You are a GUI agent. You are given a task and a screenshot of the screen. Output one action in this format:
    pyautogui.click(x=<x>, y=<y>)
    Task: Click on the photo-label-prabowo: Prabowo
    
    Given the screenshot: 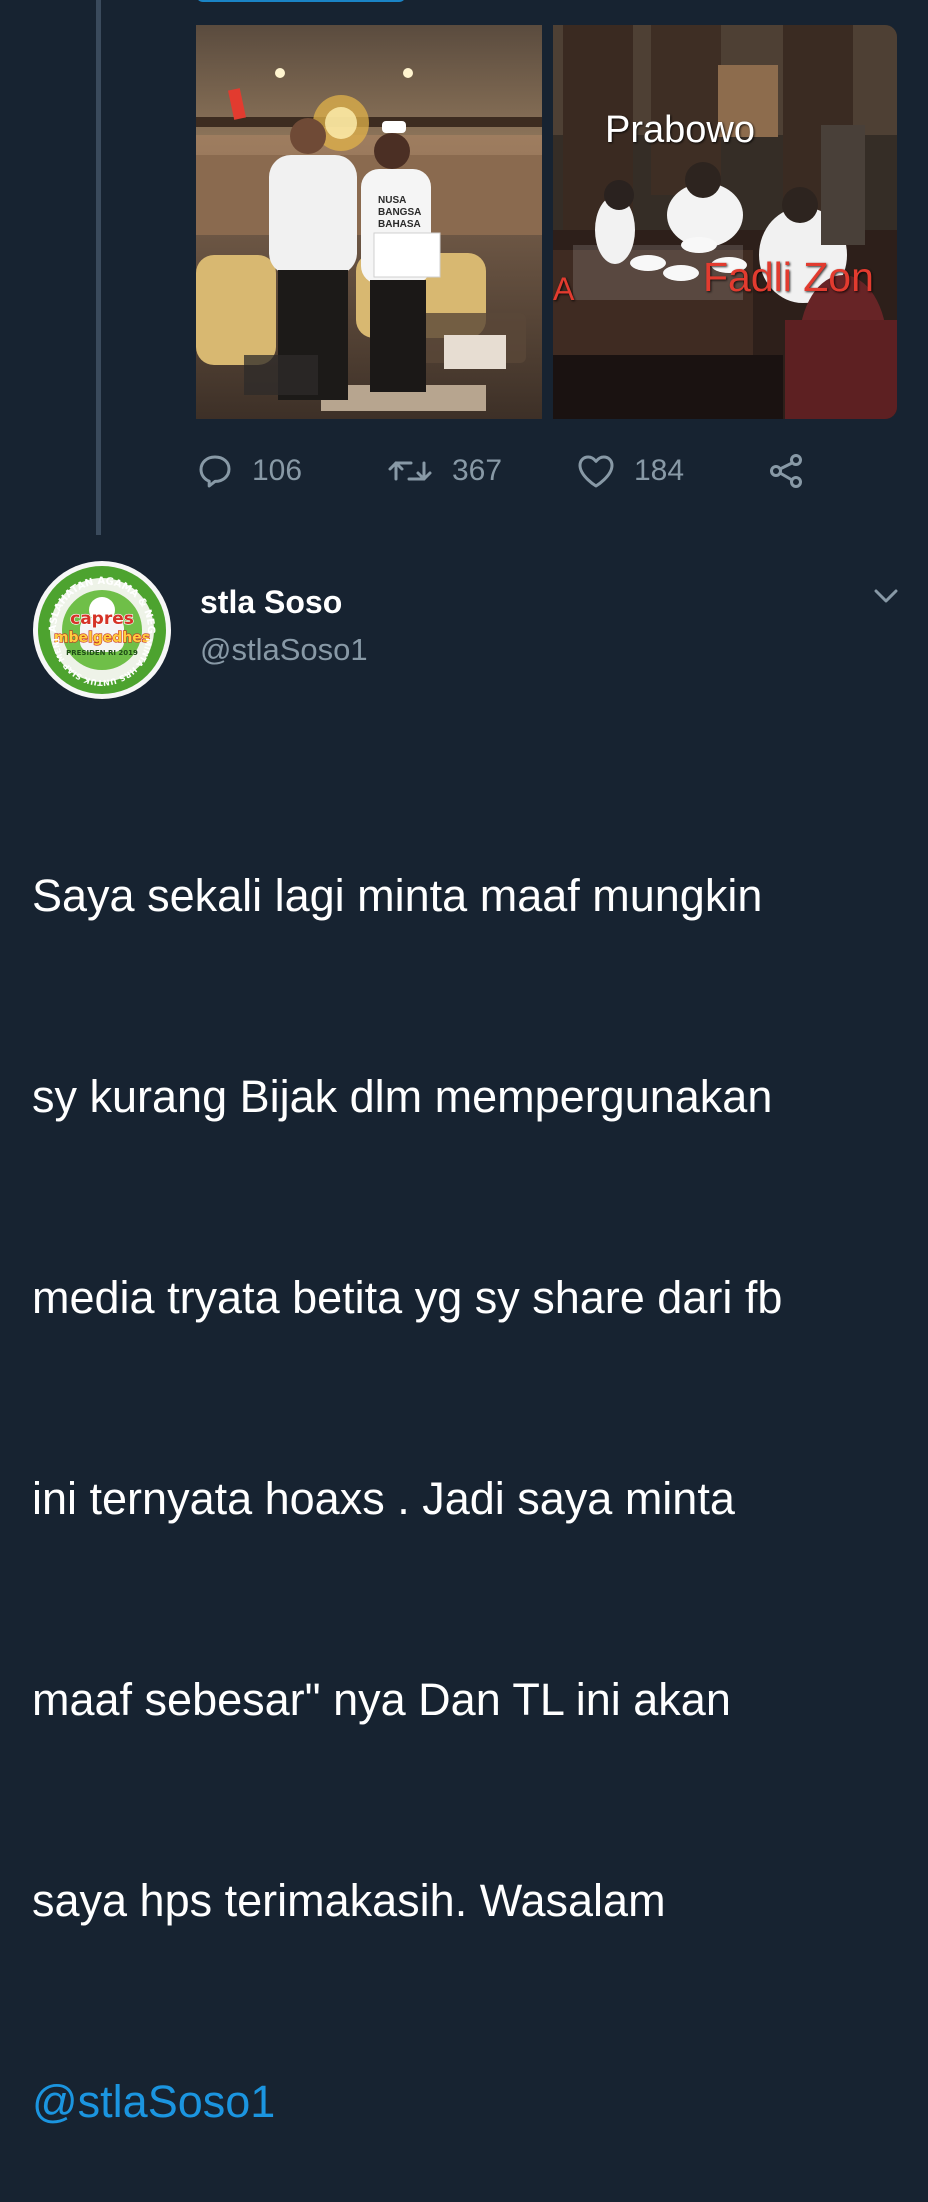 What is the action you would take?
    pyautogui.click(x=680, y=130)
    